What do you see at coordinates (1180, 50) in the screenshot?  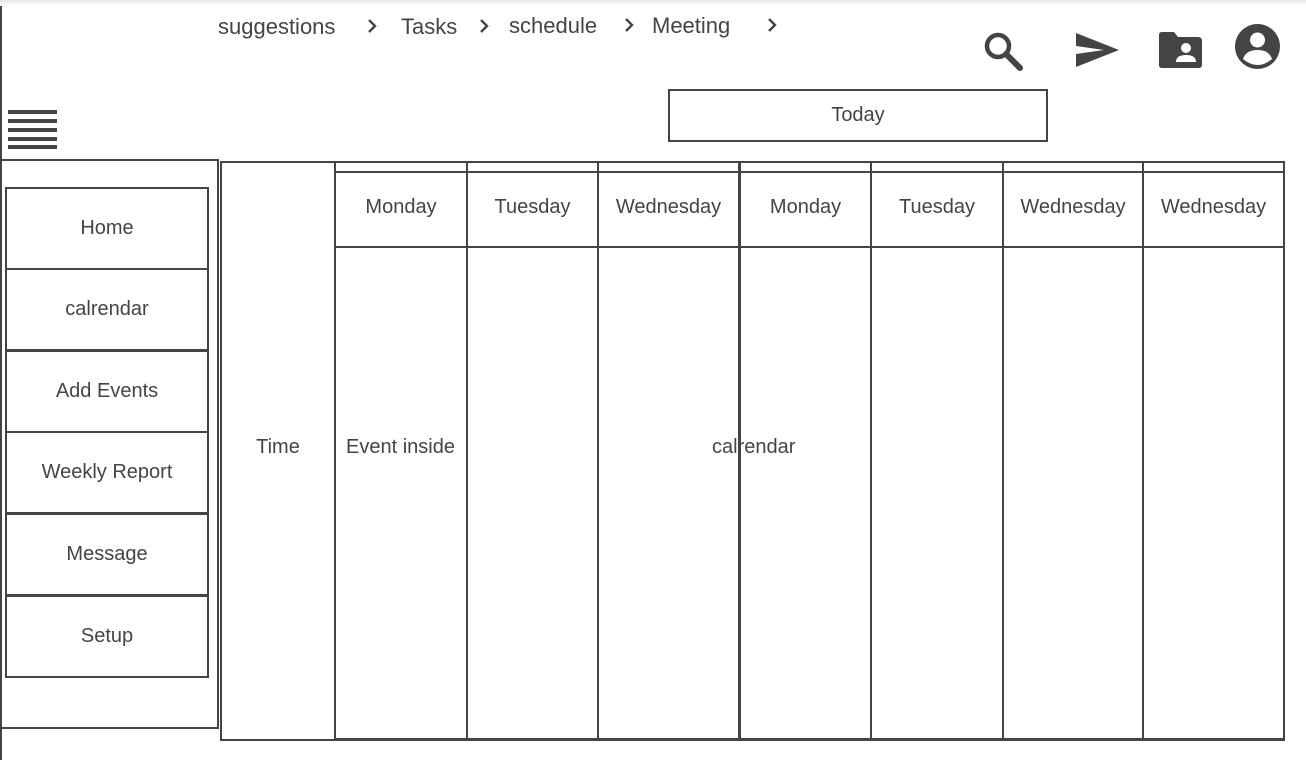 I see `contact-folder-icon` at bounding box center [1180, 50].